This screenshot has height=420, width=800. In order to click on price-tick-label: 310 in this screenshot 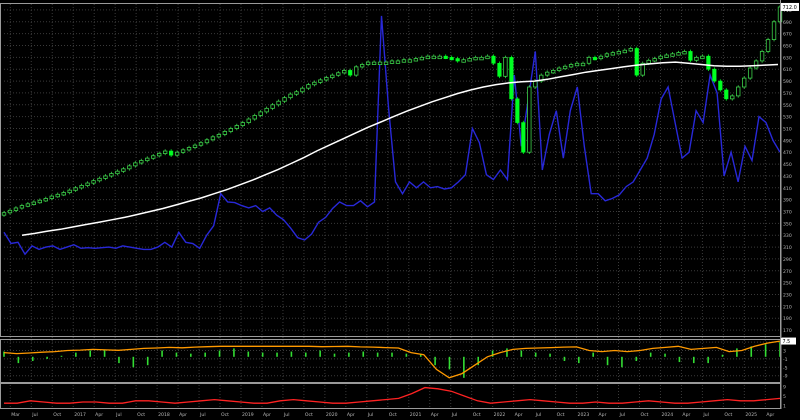, I will do `click(787, 248)`.